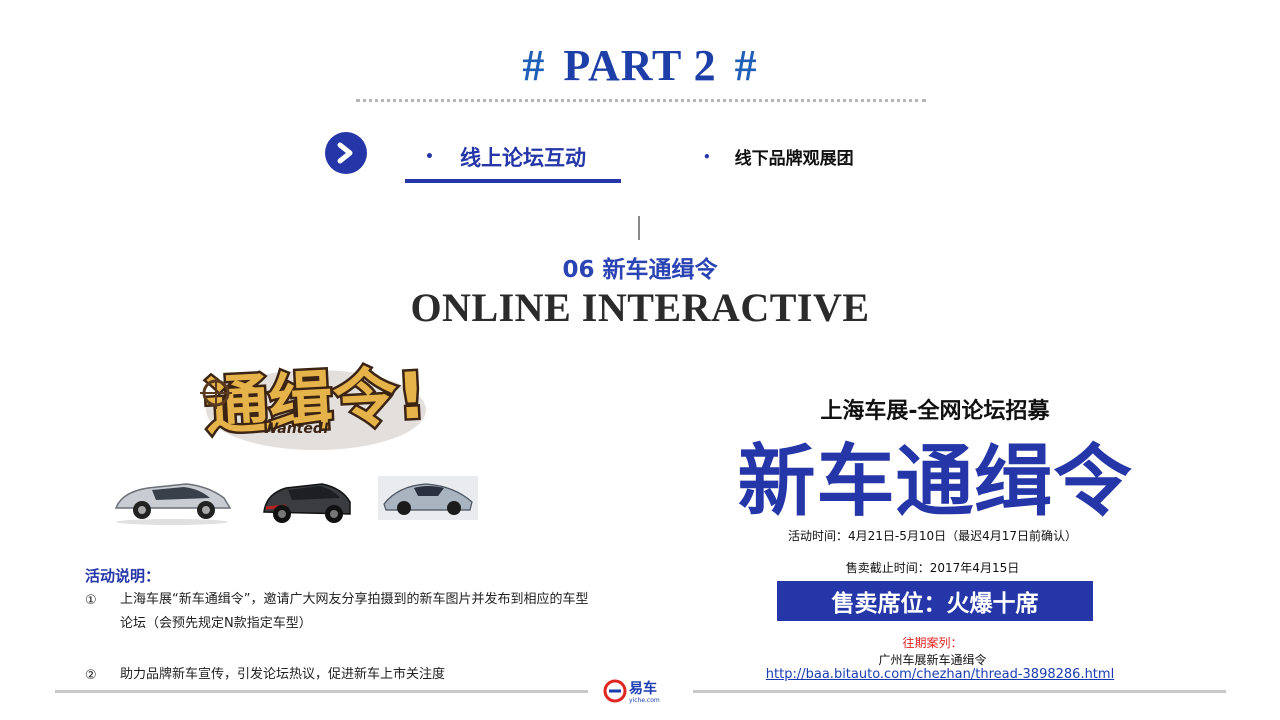 The image size is (1280, 720). Describe the element at coordinates (296, 429) in the screenshot. I see `svg-text: Wanted!` at that location.